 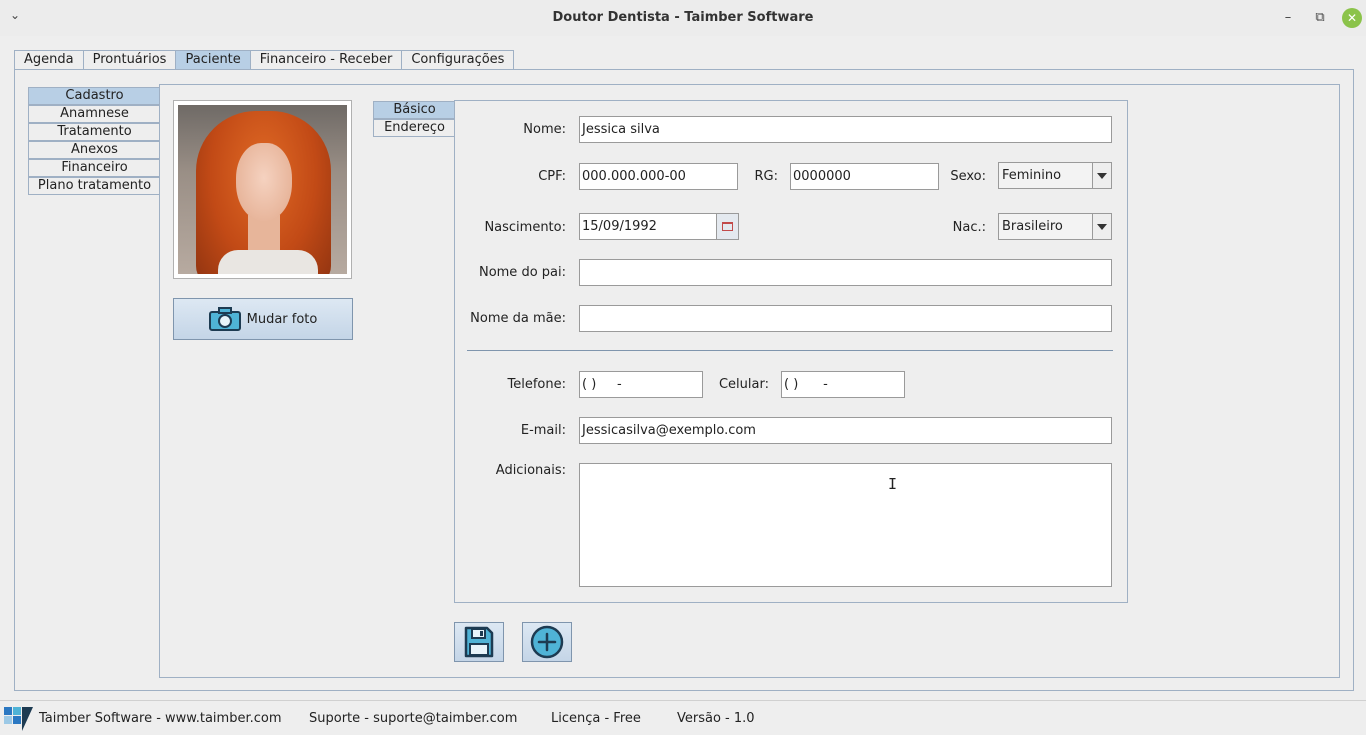 I want to click on save-button, so click(x=479, y=642).